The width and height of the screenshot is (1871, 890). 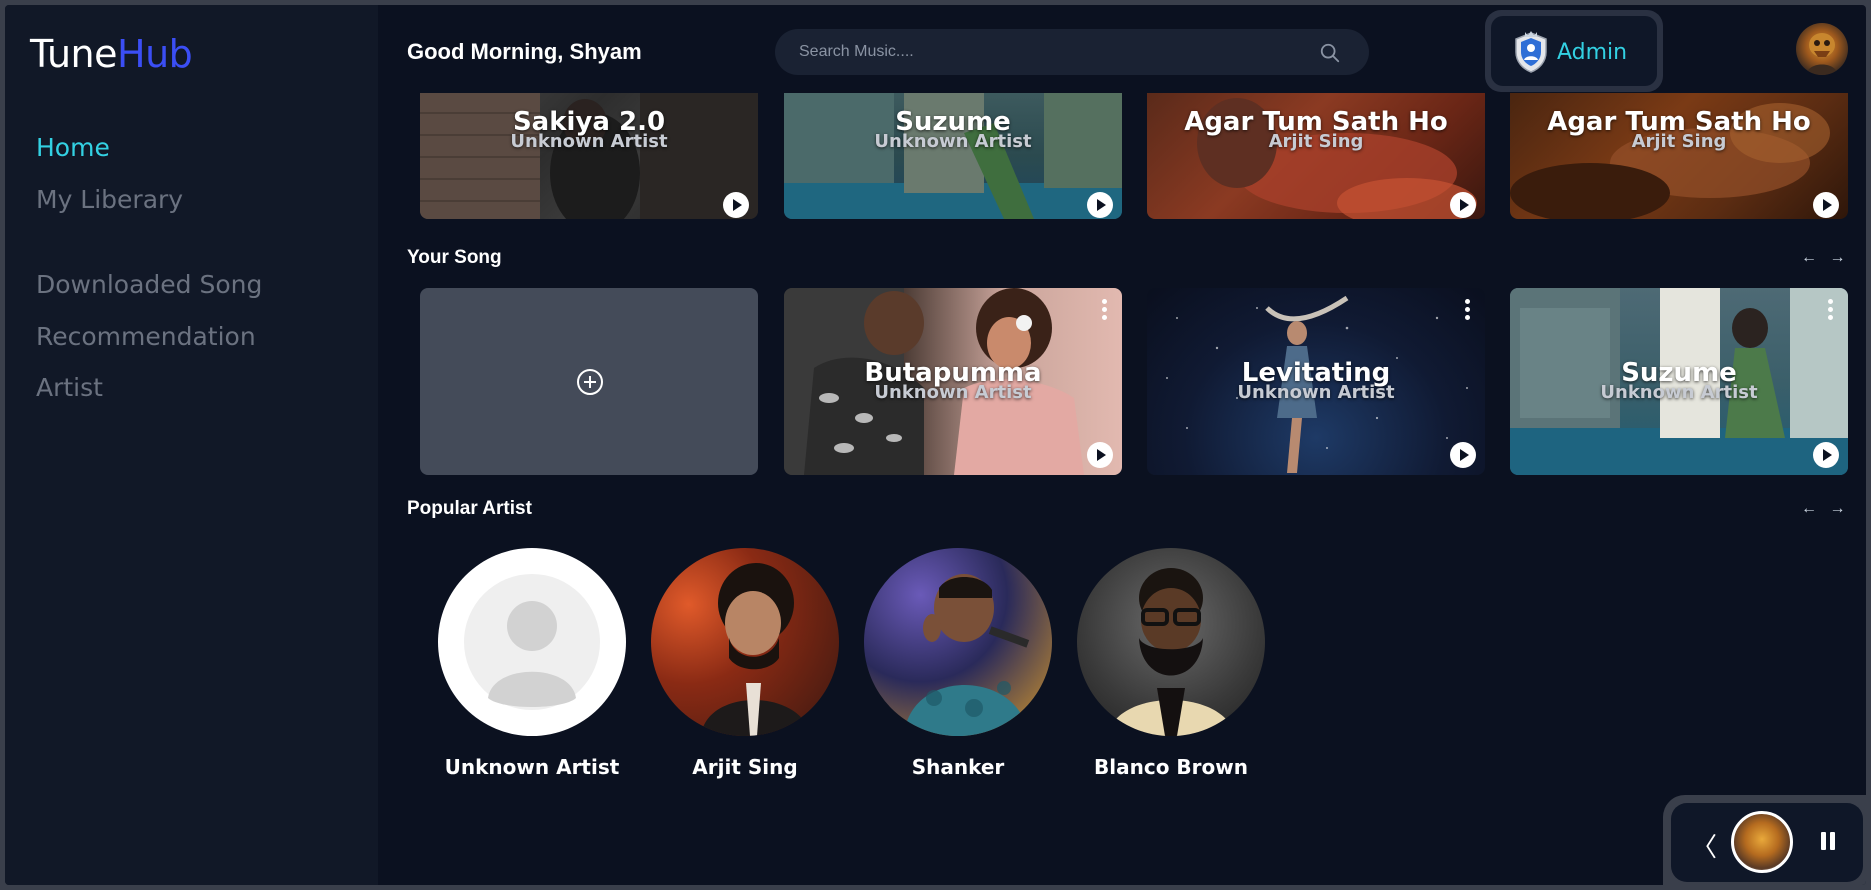 I want to click on sidebar-item-downloaded-song: Downloaded Song, so click(x=149, y=284).